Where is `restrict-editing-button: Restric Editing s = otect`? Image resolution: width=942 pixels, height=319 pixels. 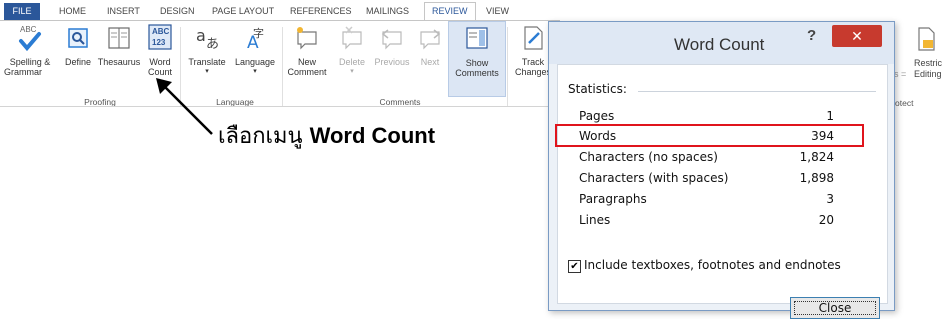 restrict-editing-button: Restric Editing s = otect is located at coordinates (917, 65).